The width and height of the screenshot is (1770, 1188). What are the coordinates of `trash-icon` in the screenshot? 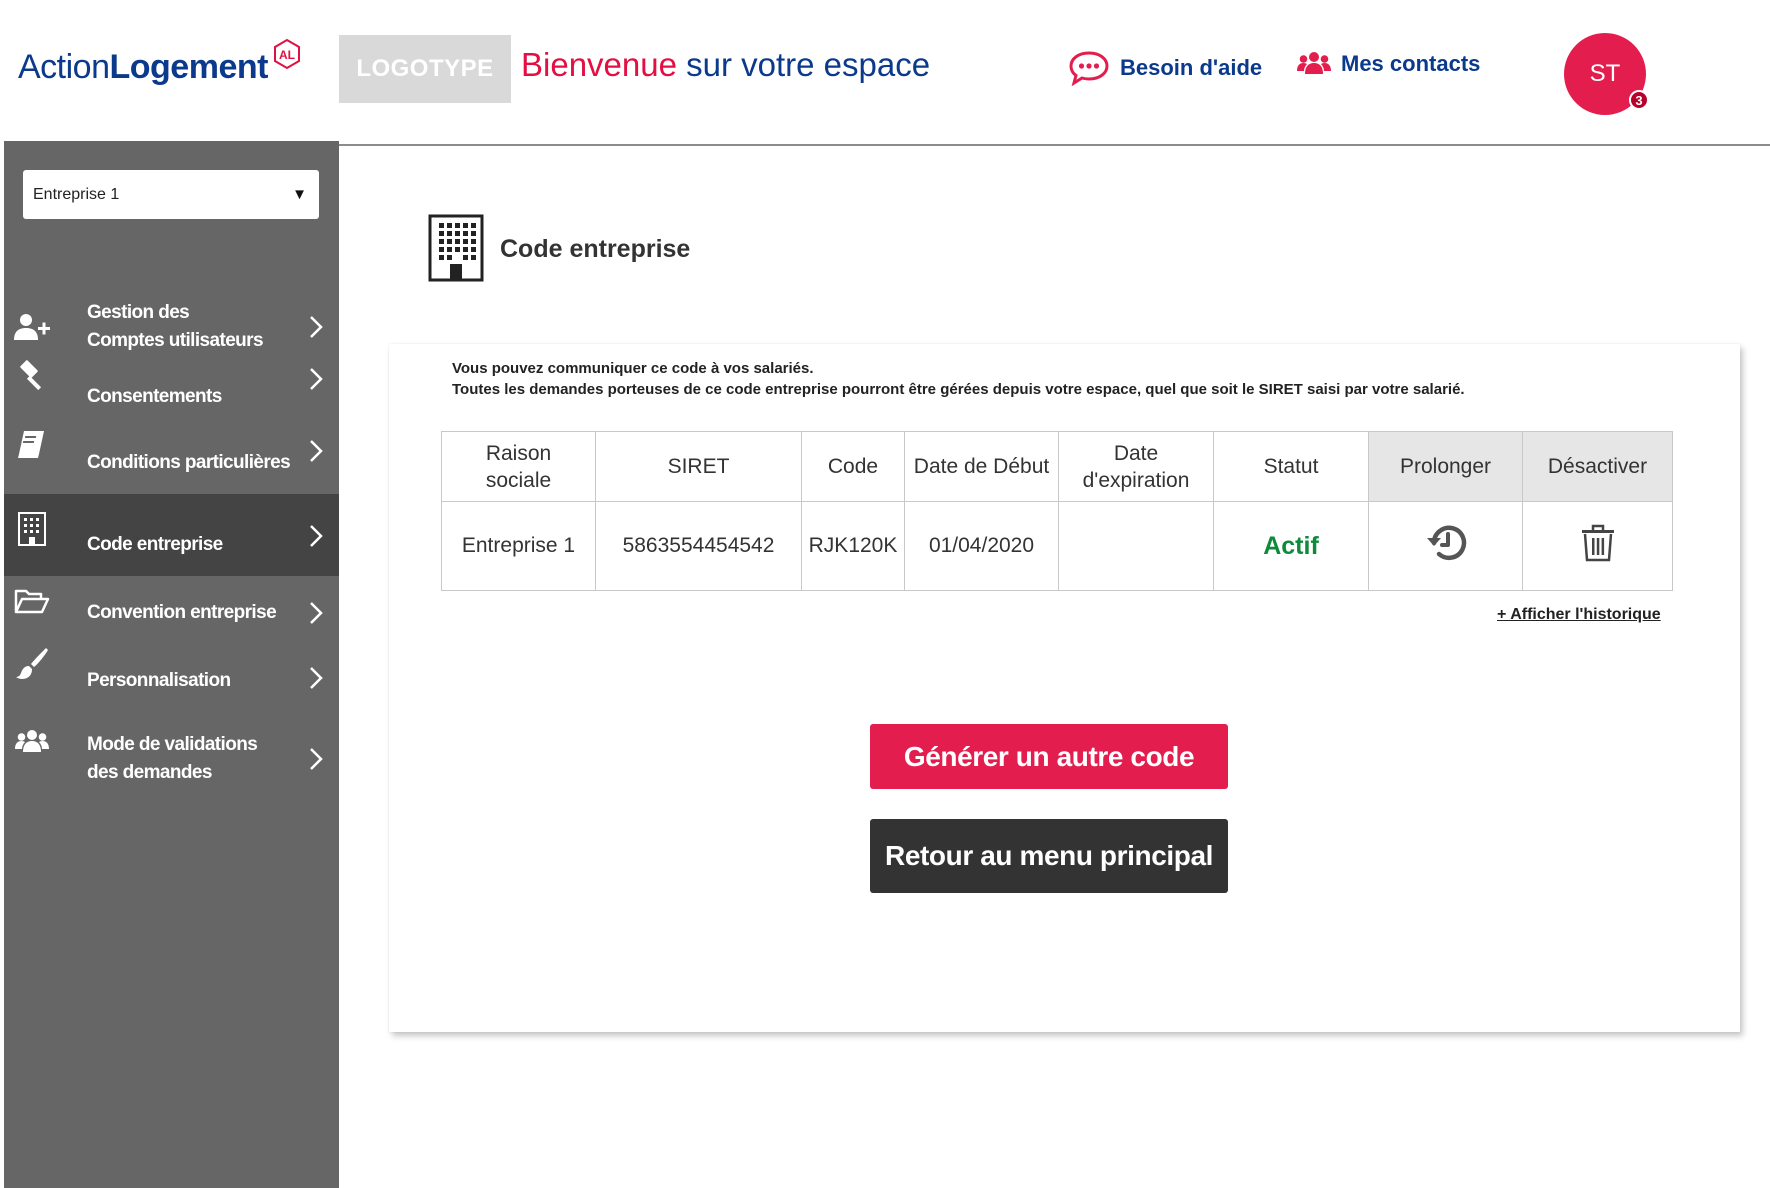 It's located at (1597, 543).